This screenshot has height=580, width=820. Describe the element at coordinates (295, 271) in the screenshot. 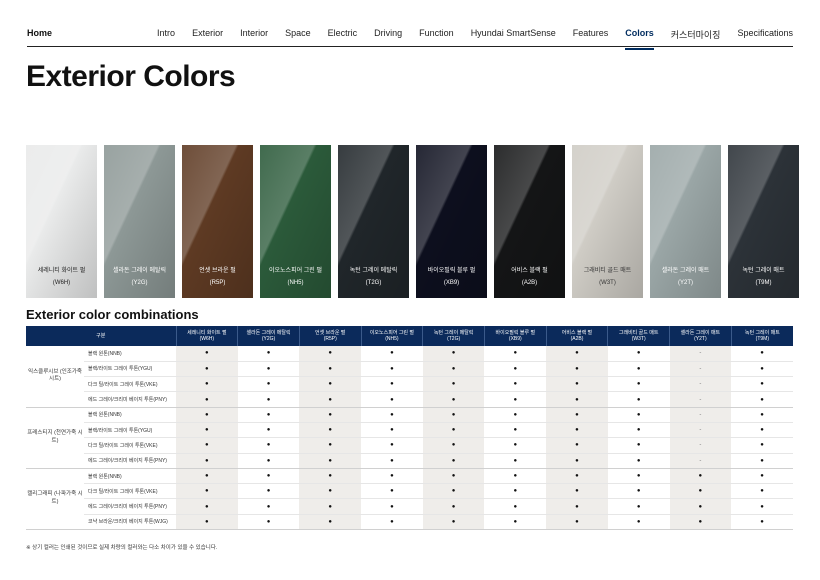

I see `swatch-name: 이오노스피어 그린 펄` at that location.